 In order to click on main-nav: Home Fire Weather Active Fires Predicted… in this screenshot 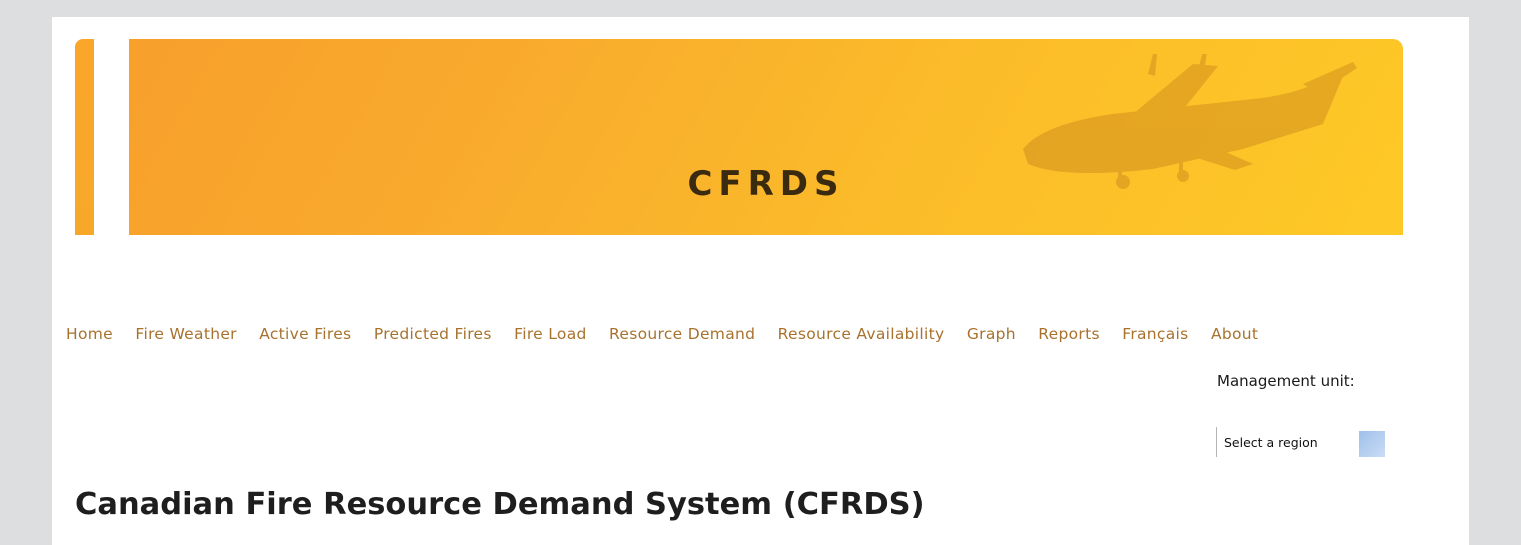, I will do `click(673, 334)`.